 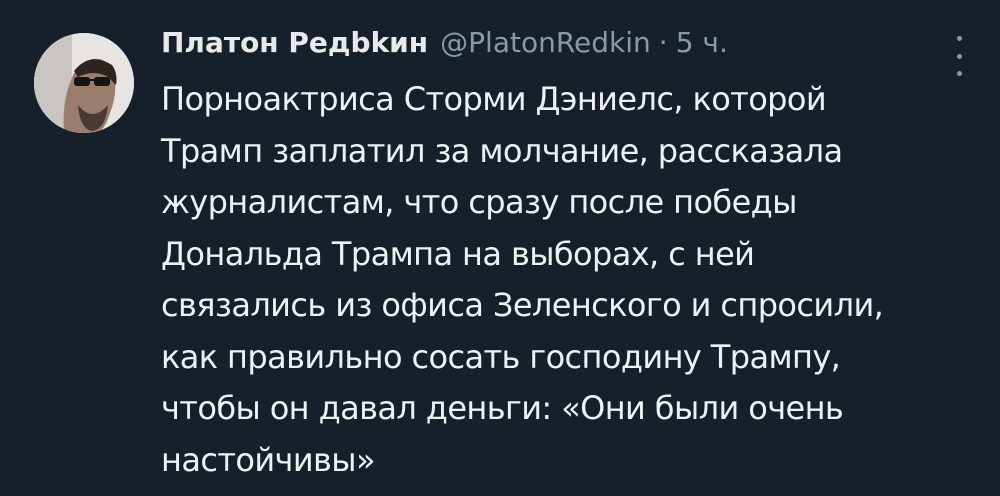 I want to click on tweet-text-line: настойчивы», so click(x=268, y=459).